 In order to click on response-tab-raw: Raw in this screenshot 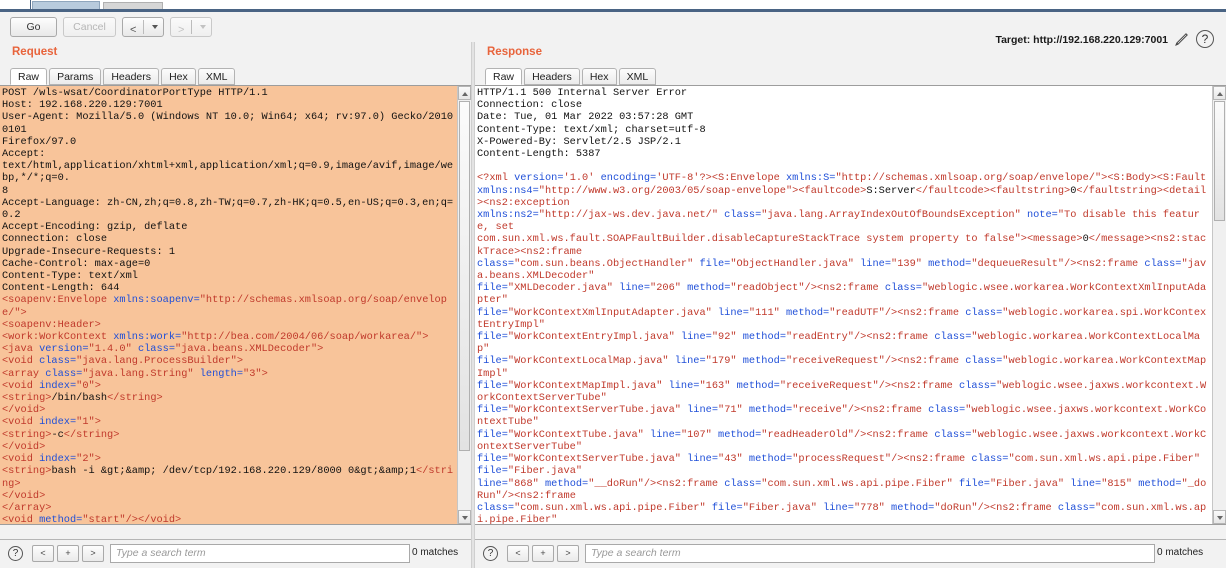, I will do `click(504, 76)`.